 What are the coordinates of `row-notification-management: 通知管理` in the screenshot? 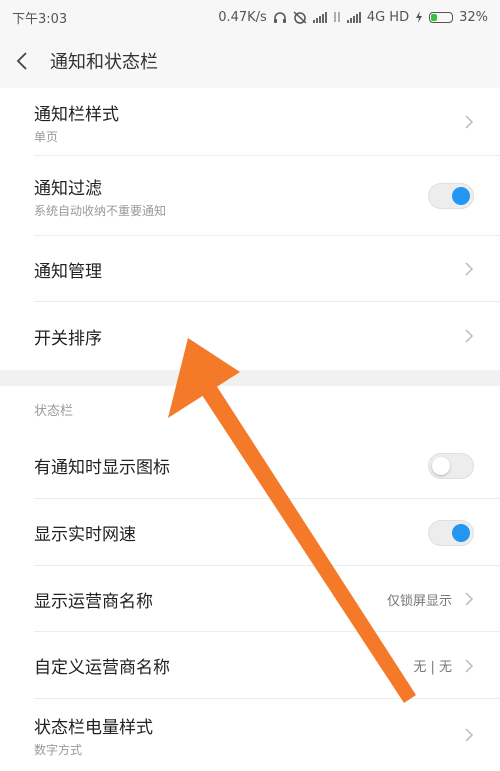 It's located at (250, 269).